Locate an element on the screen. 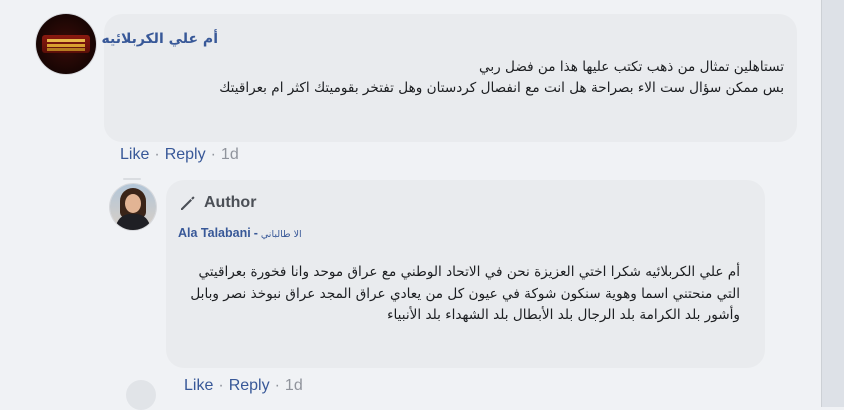 The image size is (844, 410). reply-author-name: Ala Talabani - الا طالباني is located at coordinates (240, 233).